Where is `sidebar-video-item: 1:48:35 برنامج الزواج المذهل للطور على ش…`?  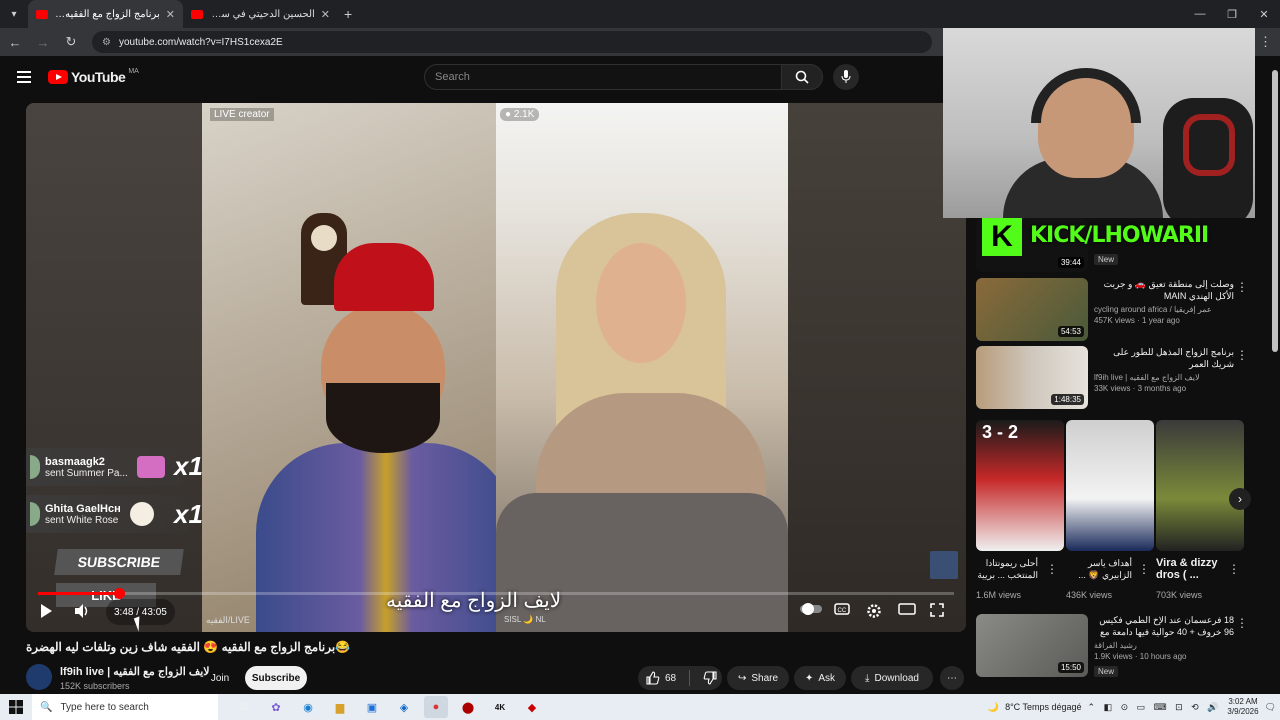
sidebar-video-item: 1:48:35 برنامج الزواج المذهل للطور على ش… is located at coordinates (1105, 377).